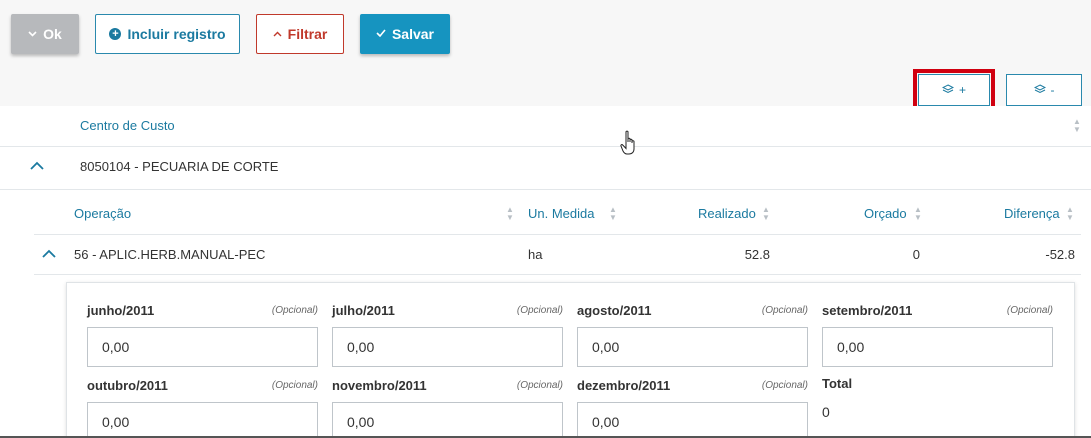  What do you see at coordinates (1032, 213) in the screenshot?
I see `column-header-diferenca: Diferença` at bounding box center [1032, 213].